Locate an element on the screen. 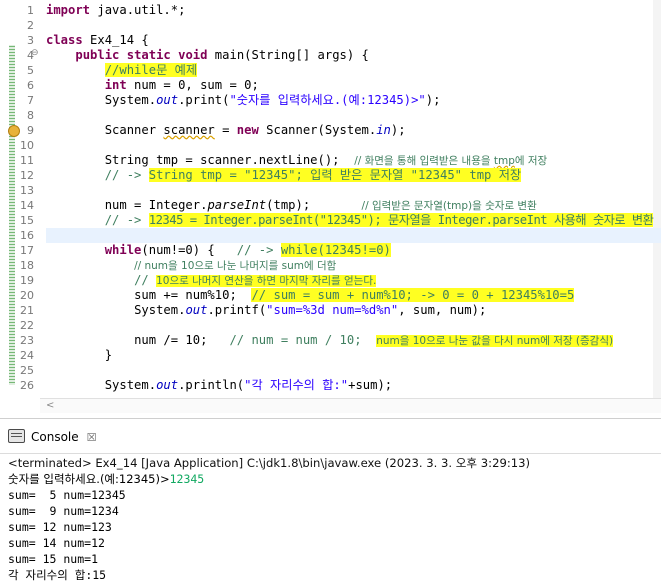 This screenshot has height=585, width=661. horizontal-scrollbar: < is located at coordinates (350, 405).